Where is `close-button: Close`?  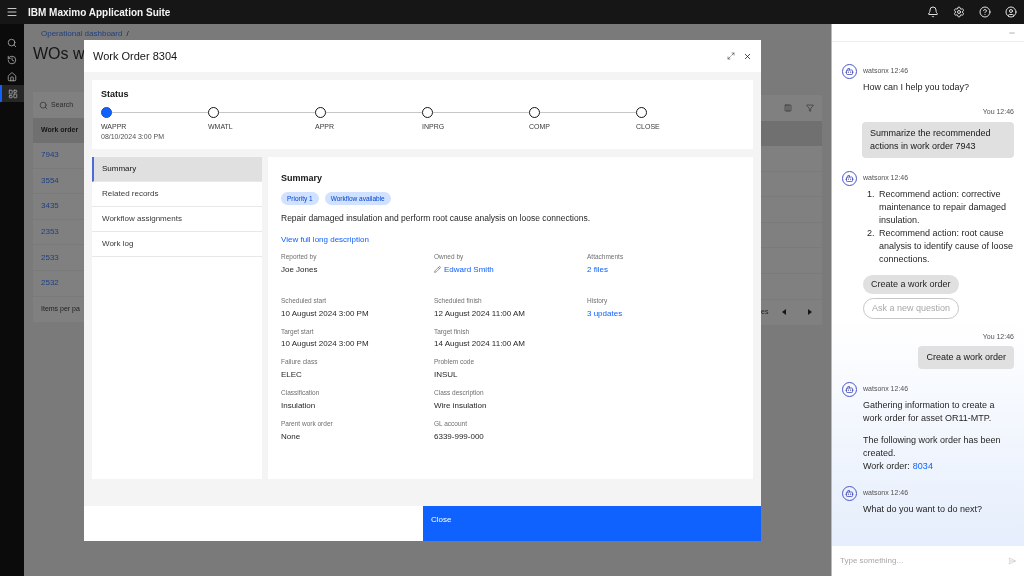 close-button: Close is located at coordinates (592, 523).